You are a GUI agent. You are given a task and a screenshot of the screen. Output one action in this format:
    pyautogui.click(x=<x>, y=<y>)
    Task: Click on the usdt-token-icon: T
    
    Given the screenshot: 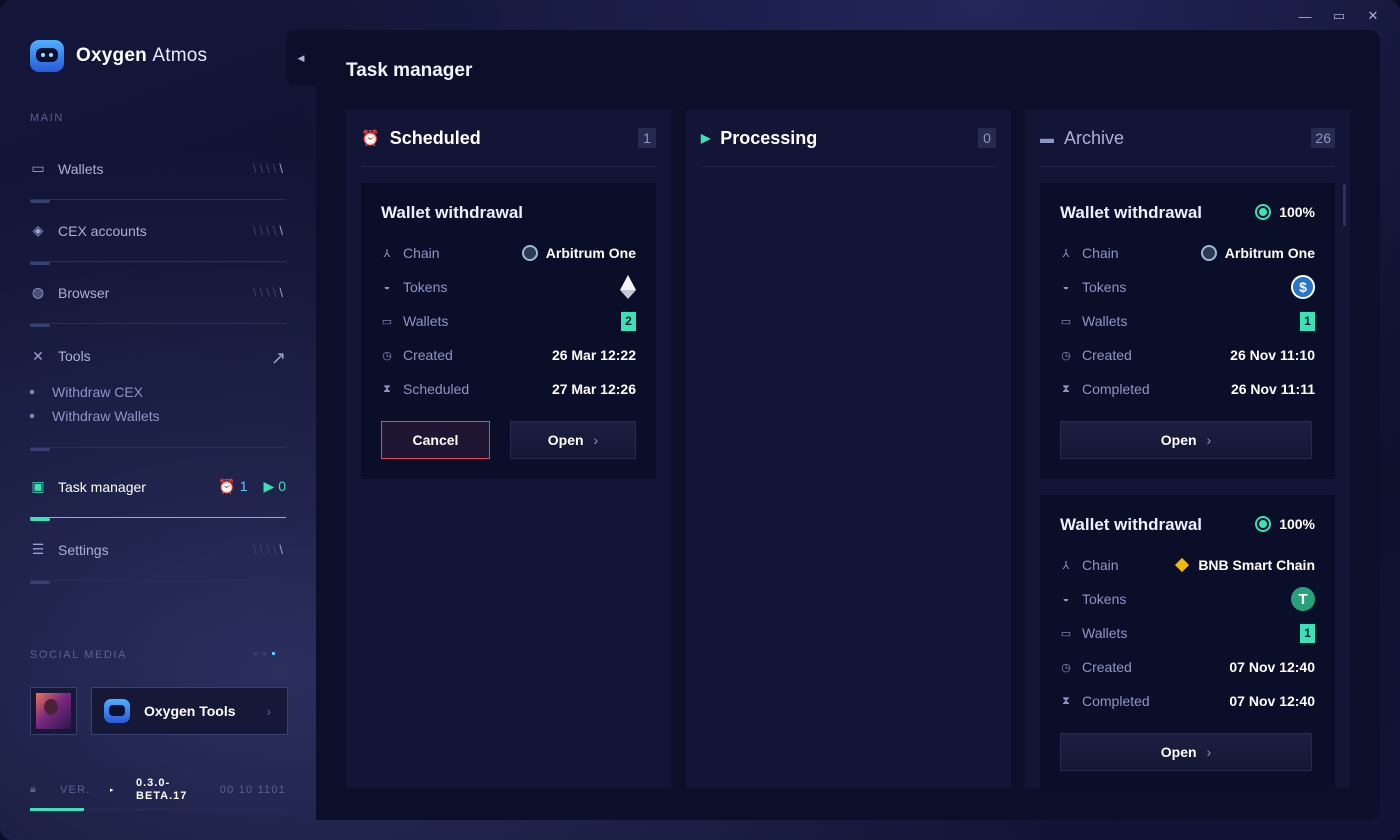 What is the action you would take?
    pyautogui.click(x=1303, y=599)
    